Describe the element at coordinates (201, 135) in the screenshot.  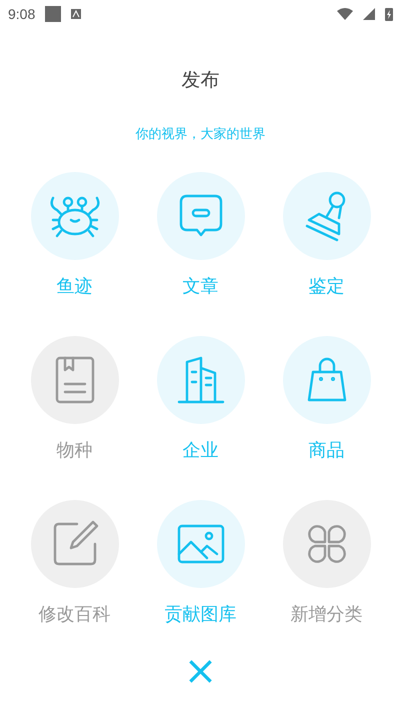
I see `subtitle: 你的视界，大家的世界` at that location.